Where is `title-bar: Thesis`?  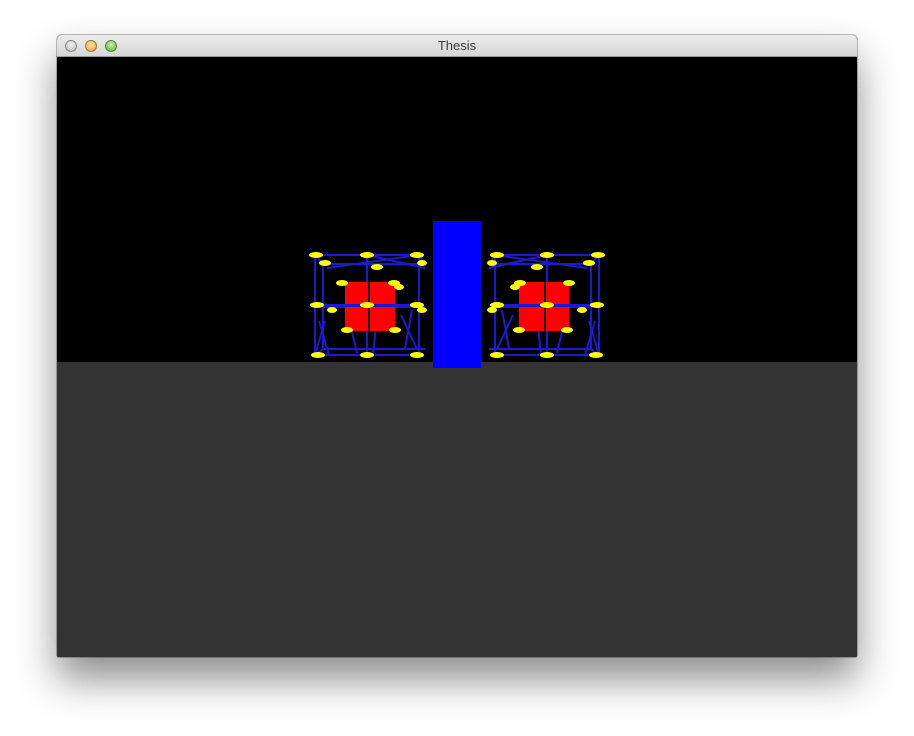
title-bar: Thesis is located at coordinates (457, 46).